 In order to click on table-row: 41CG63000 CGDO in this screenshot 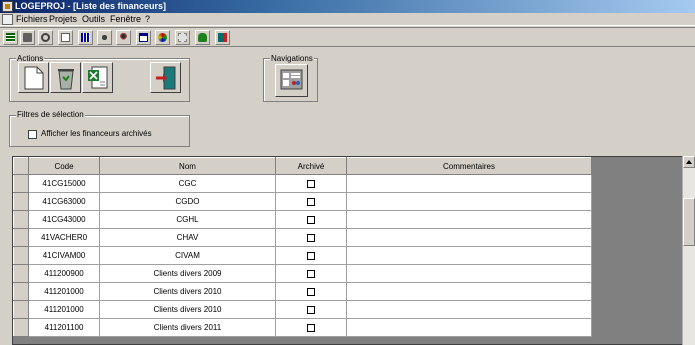, I will do `click(302, 201)`.